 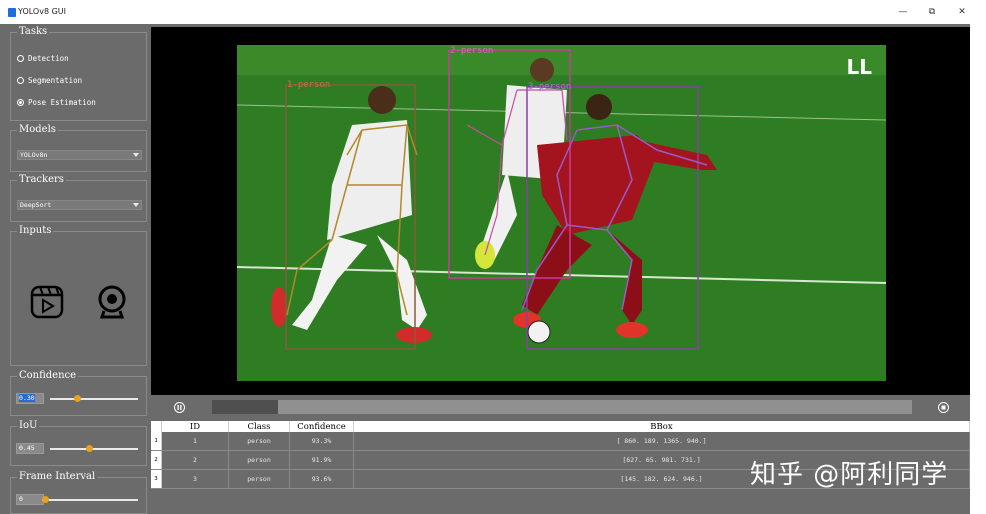 What do you see at coordinates (978, 269) in the screenshot?
I see `right-scrollbar` at bounding box center [978, 269].